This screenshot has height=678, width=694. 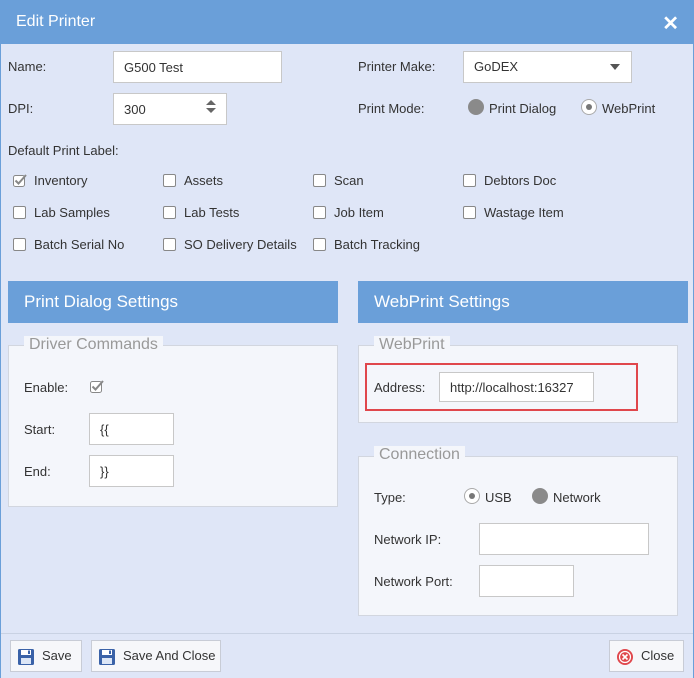 I want to click on printer-make-select: GoDEX, so click(x=547, y=67).